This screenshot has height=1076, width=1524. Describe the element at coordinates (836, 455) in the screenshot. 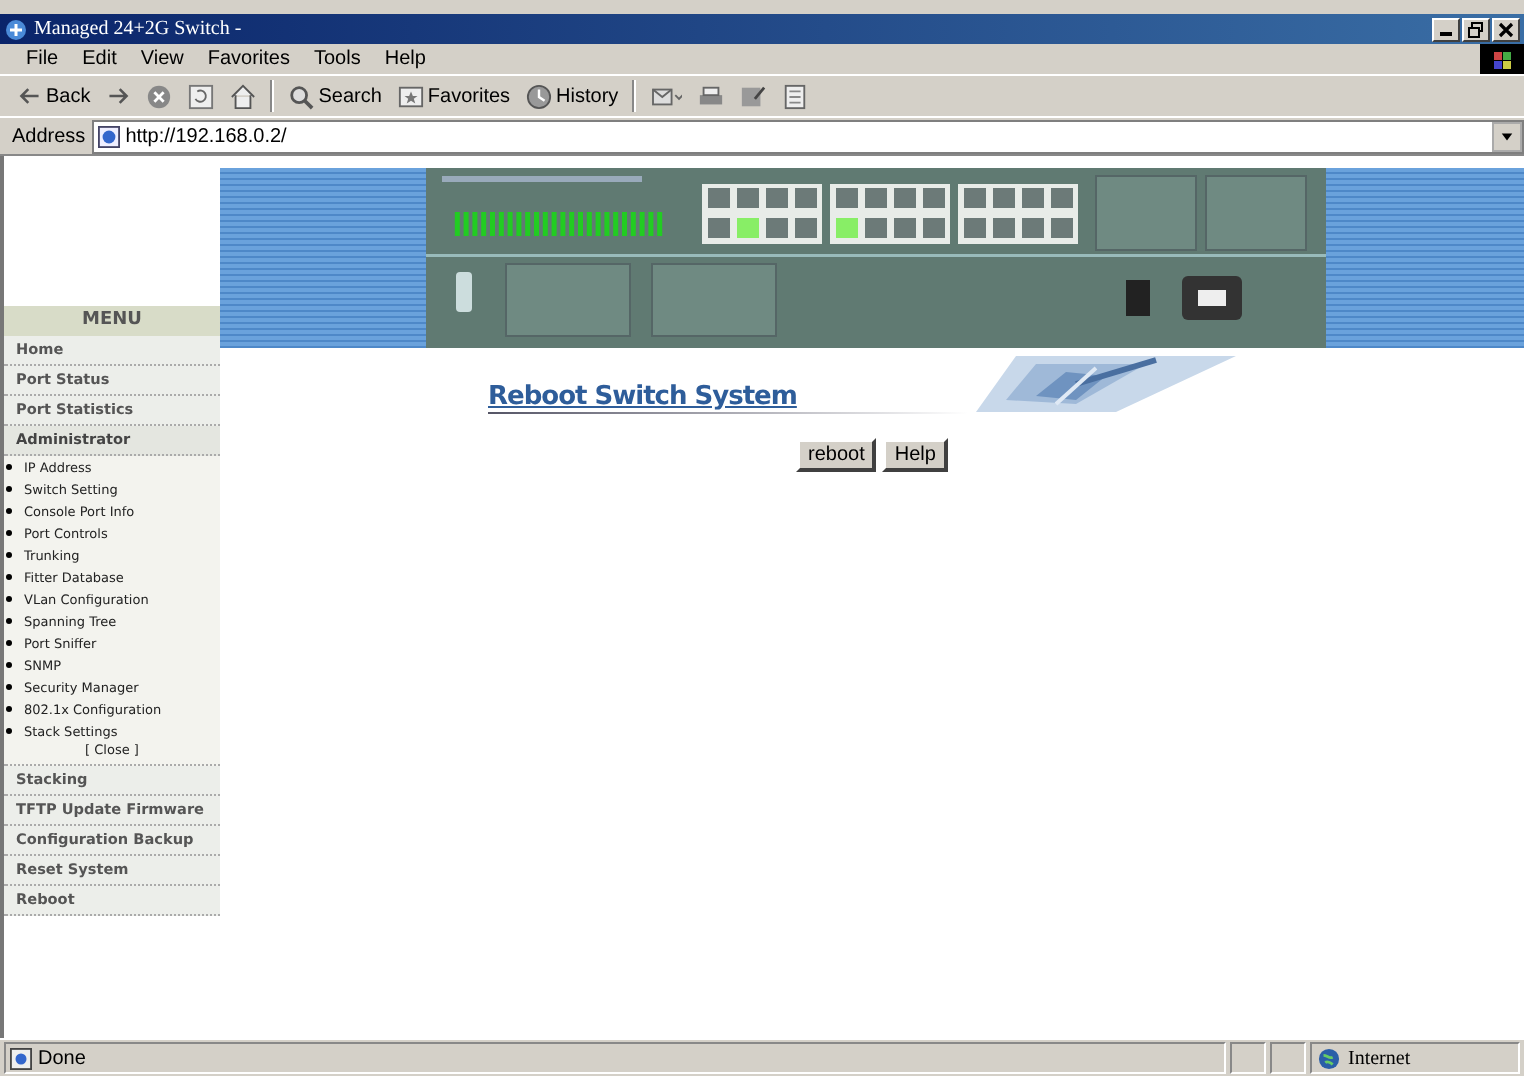

I see `reboot-button: reboot` at that location.